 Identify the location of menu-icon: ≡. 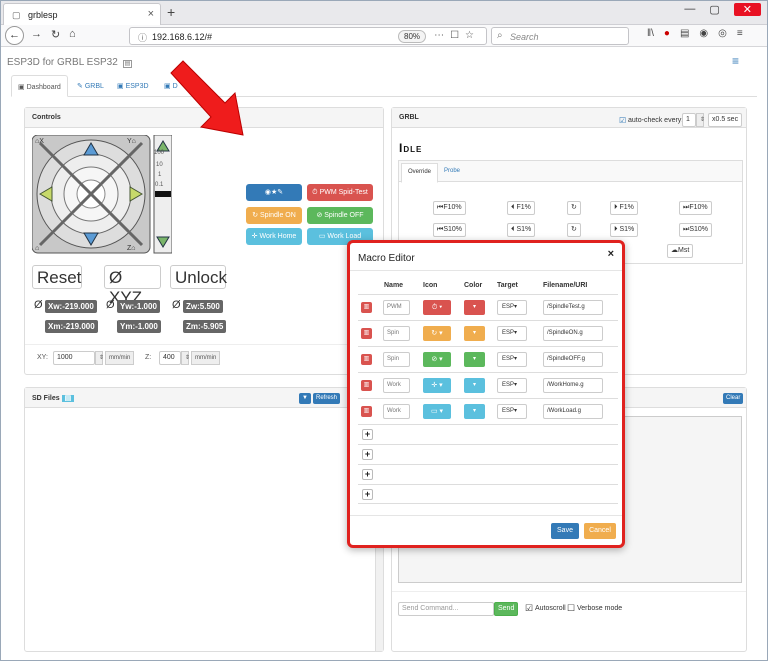
(740, 33).